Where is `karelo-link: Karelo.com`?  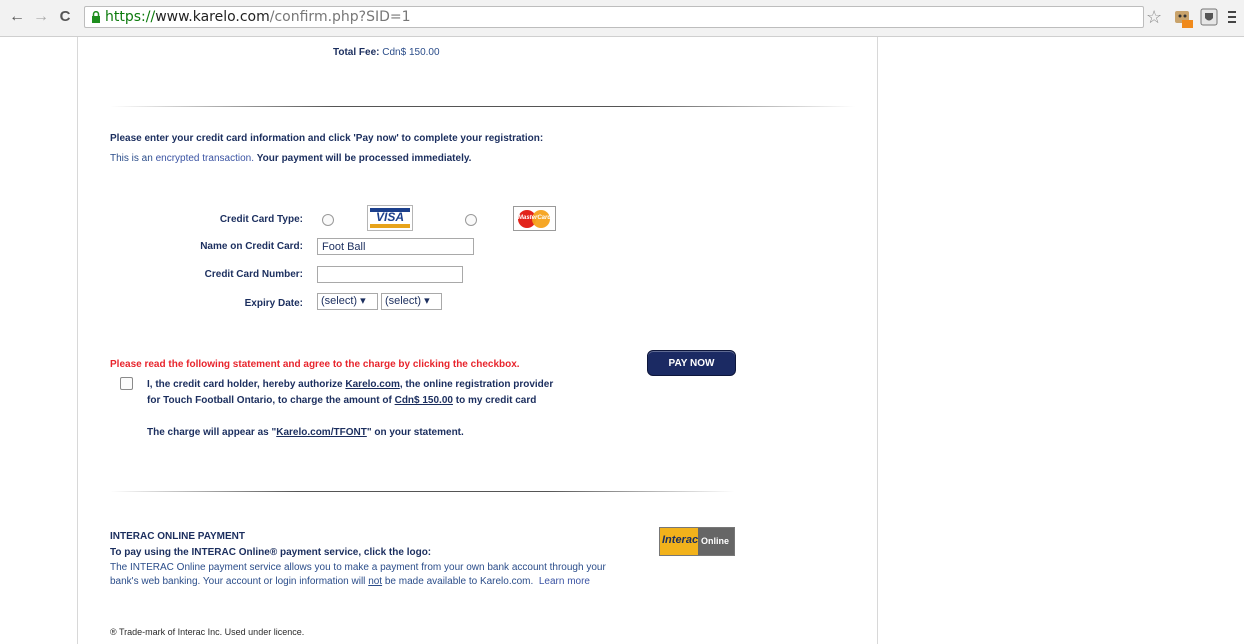
karelo-link: Karelo.com is located at coordinates (372, 384).